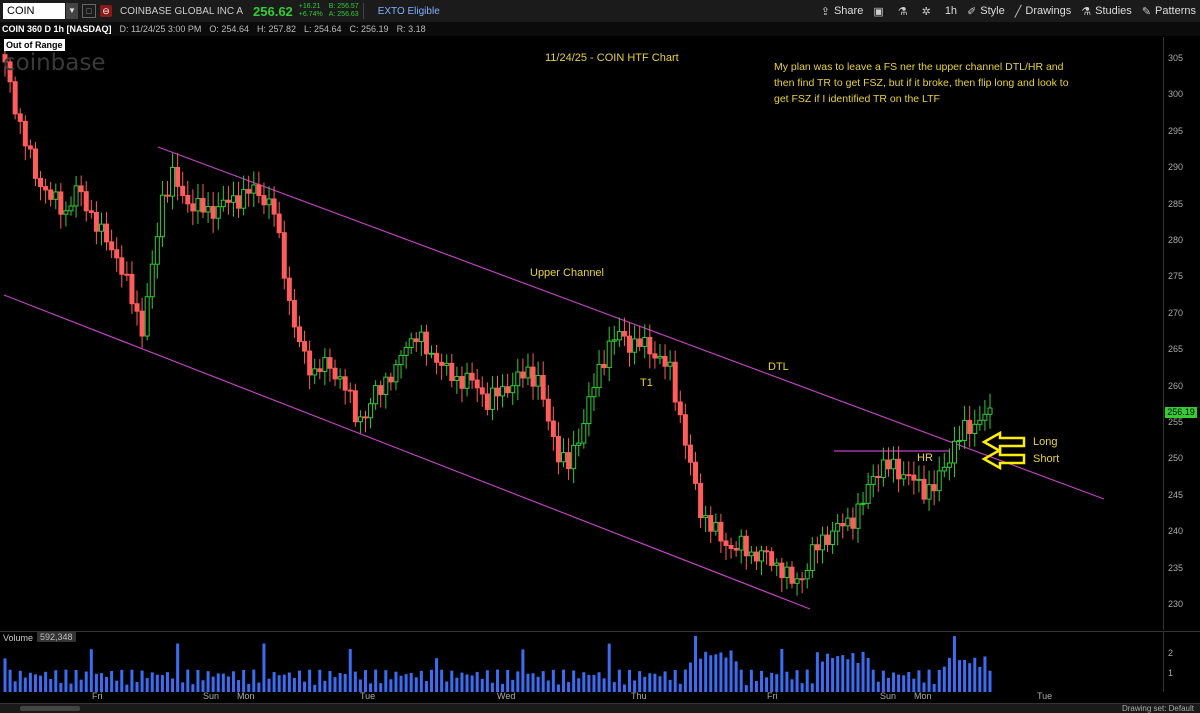 The width and height of the screenshot is (1200, 713). Describe the element at coordinates (1048, 11) in the screenshot. I see `drawings-label: Drawings` at that location.